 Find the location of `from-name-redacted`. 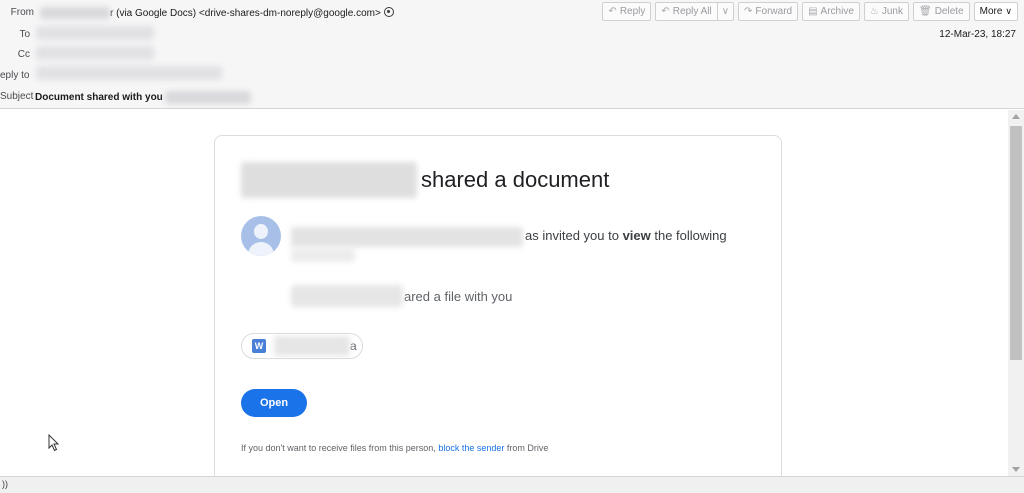

from-name-redacted is located at coordinates (75, 13).